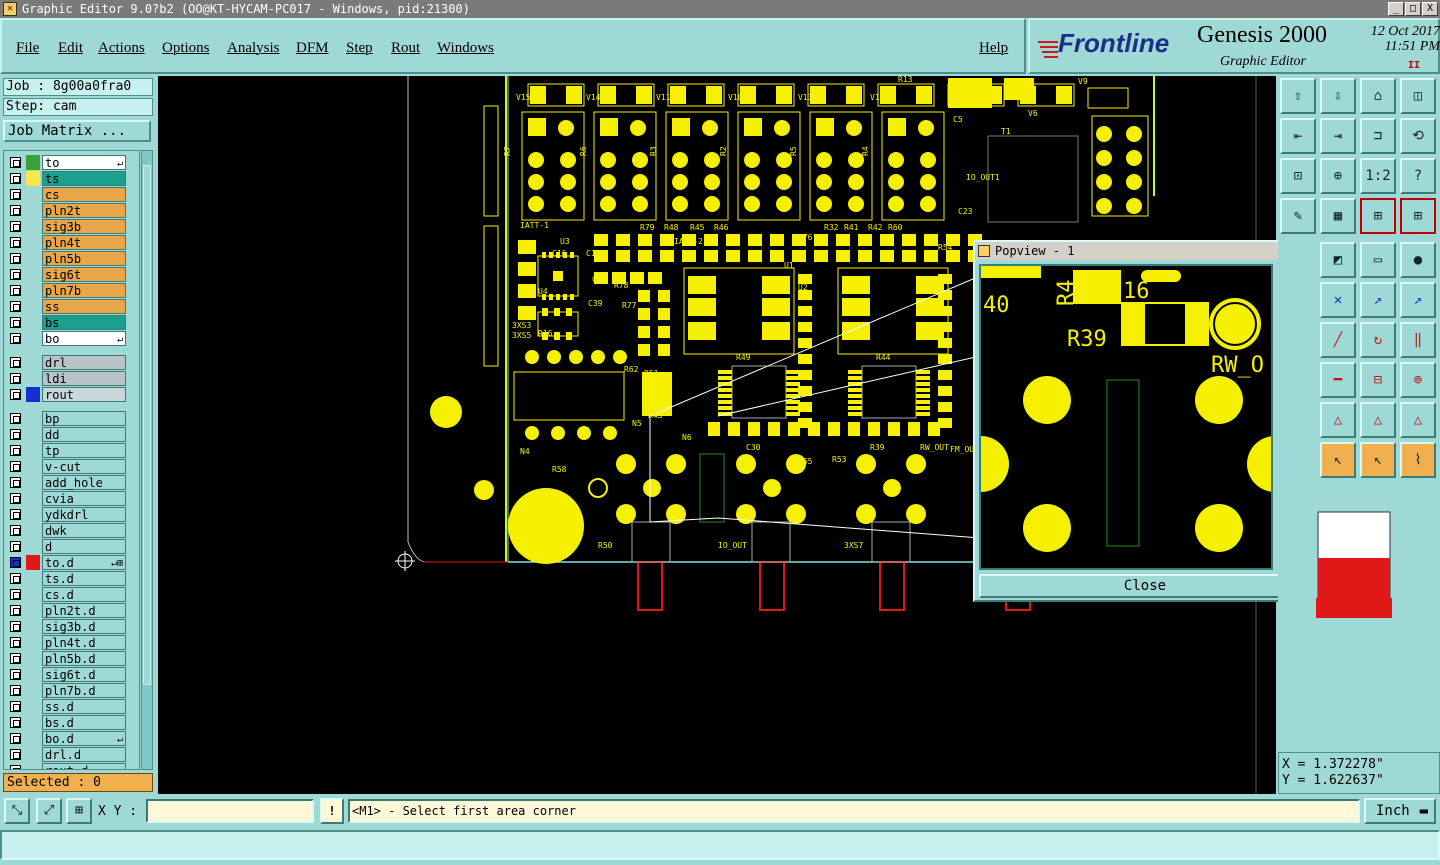 The image size is (1440, 865). What do you see at coordinates (84, 450) in the screenshot?
I see `layer-name: tp` at bounding box center [84, 450].